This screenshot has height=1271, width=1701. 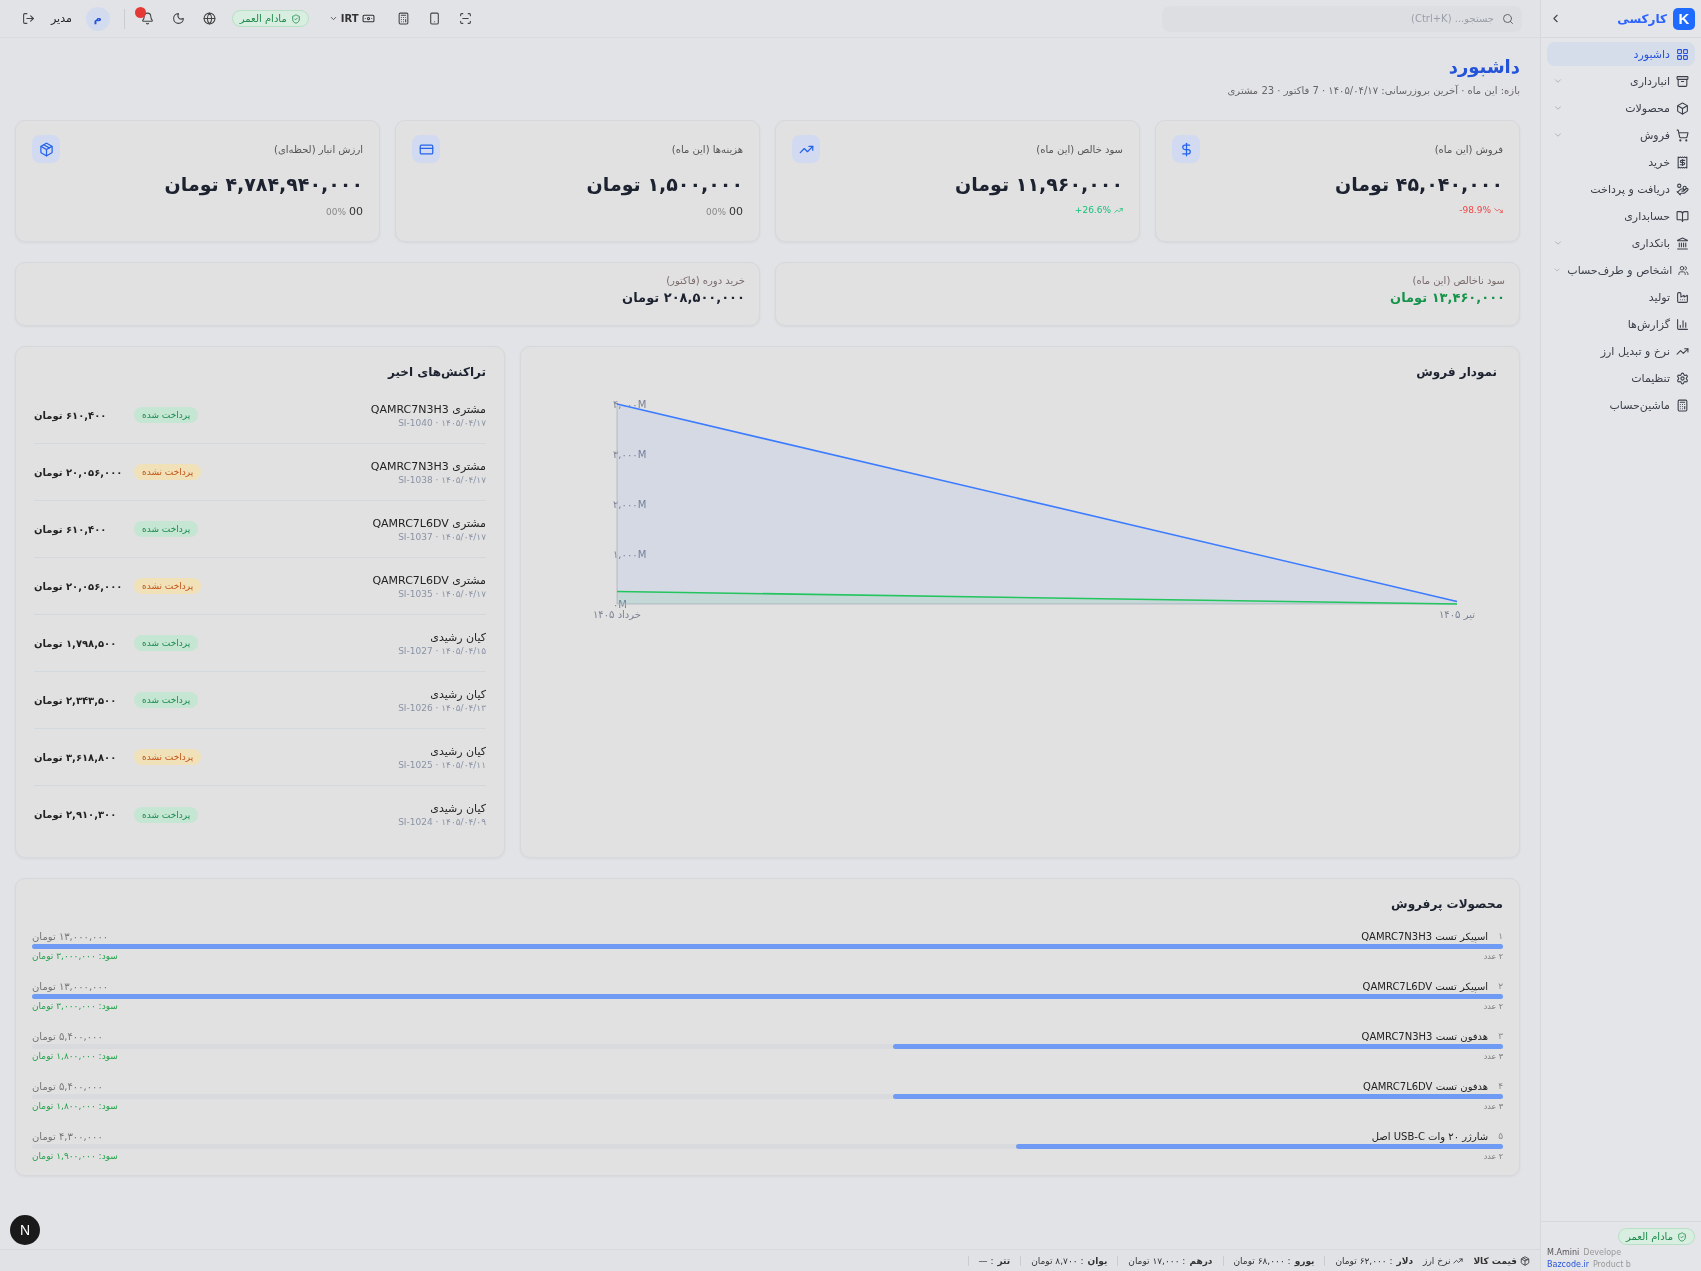 What do you see at coordinates (1682, 405) in the screenshot?
I see `calculator-icon` at bounding box center [1682, 405].